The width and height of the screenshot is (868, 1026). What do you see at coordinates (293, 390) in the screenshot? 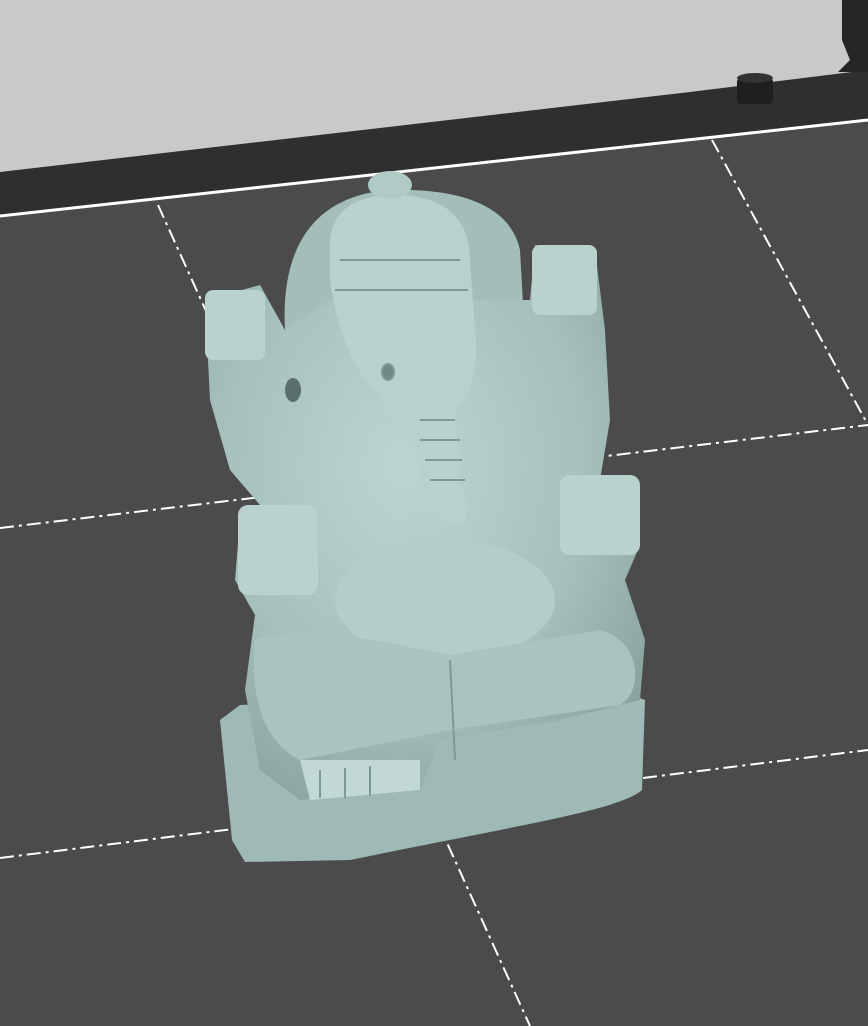
I see `model-shadow-hole-left` at bounding box center [293, 390].